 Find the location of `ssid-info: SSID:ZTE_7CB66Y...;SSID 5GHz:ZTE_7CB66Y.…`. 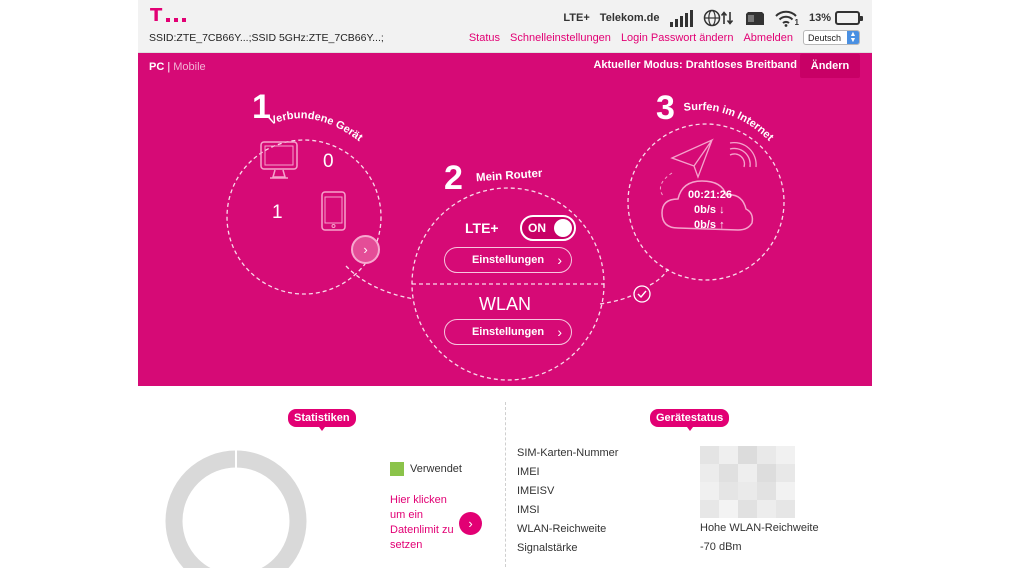

ssid-info: SSID:ZTE_7CB66Y...;SSID 5GHz:ZTE_7CB66Y.… is located at coordinates (266, 38).